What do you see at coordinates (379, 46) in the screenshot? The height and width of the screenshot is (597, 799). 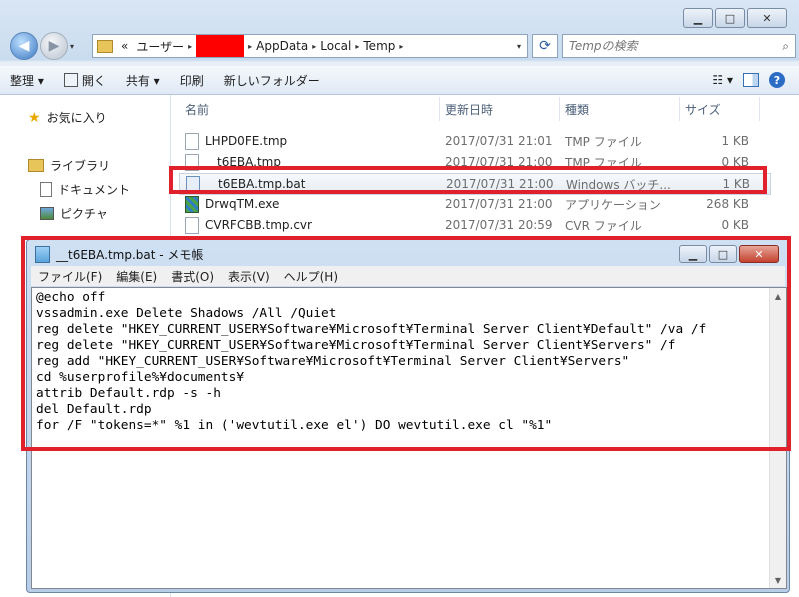 I see `breadcrumb-temp: Temp` at bounding box center [379, 46].